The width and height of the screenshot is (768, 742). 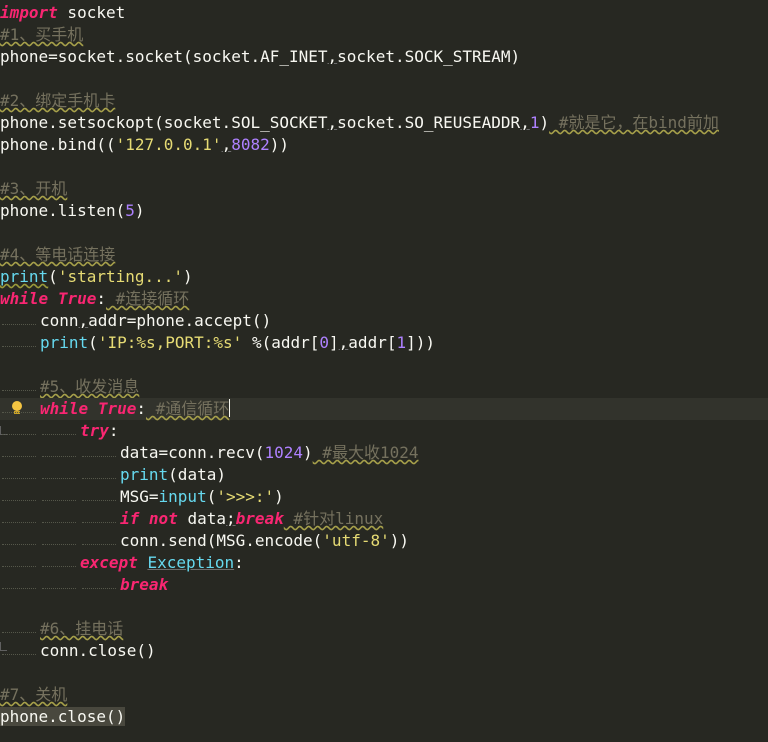 I want to click on comment: #3、开机, so click(x=34, y=188).